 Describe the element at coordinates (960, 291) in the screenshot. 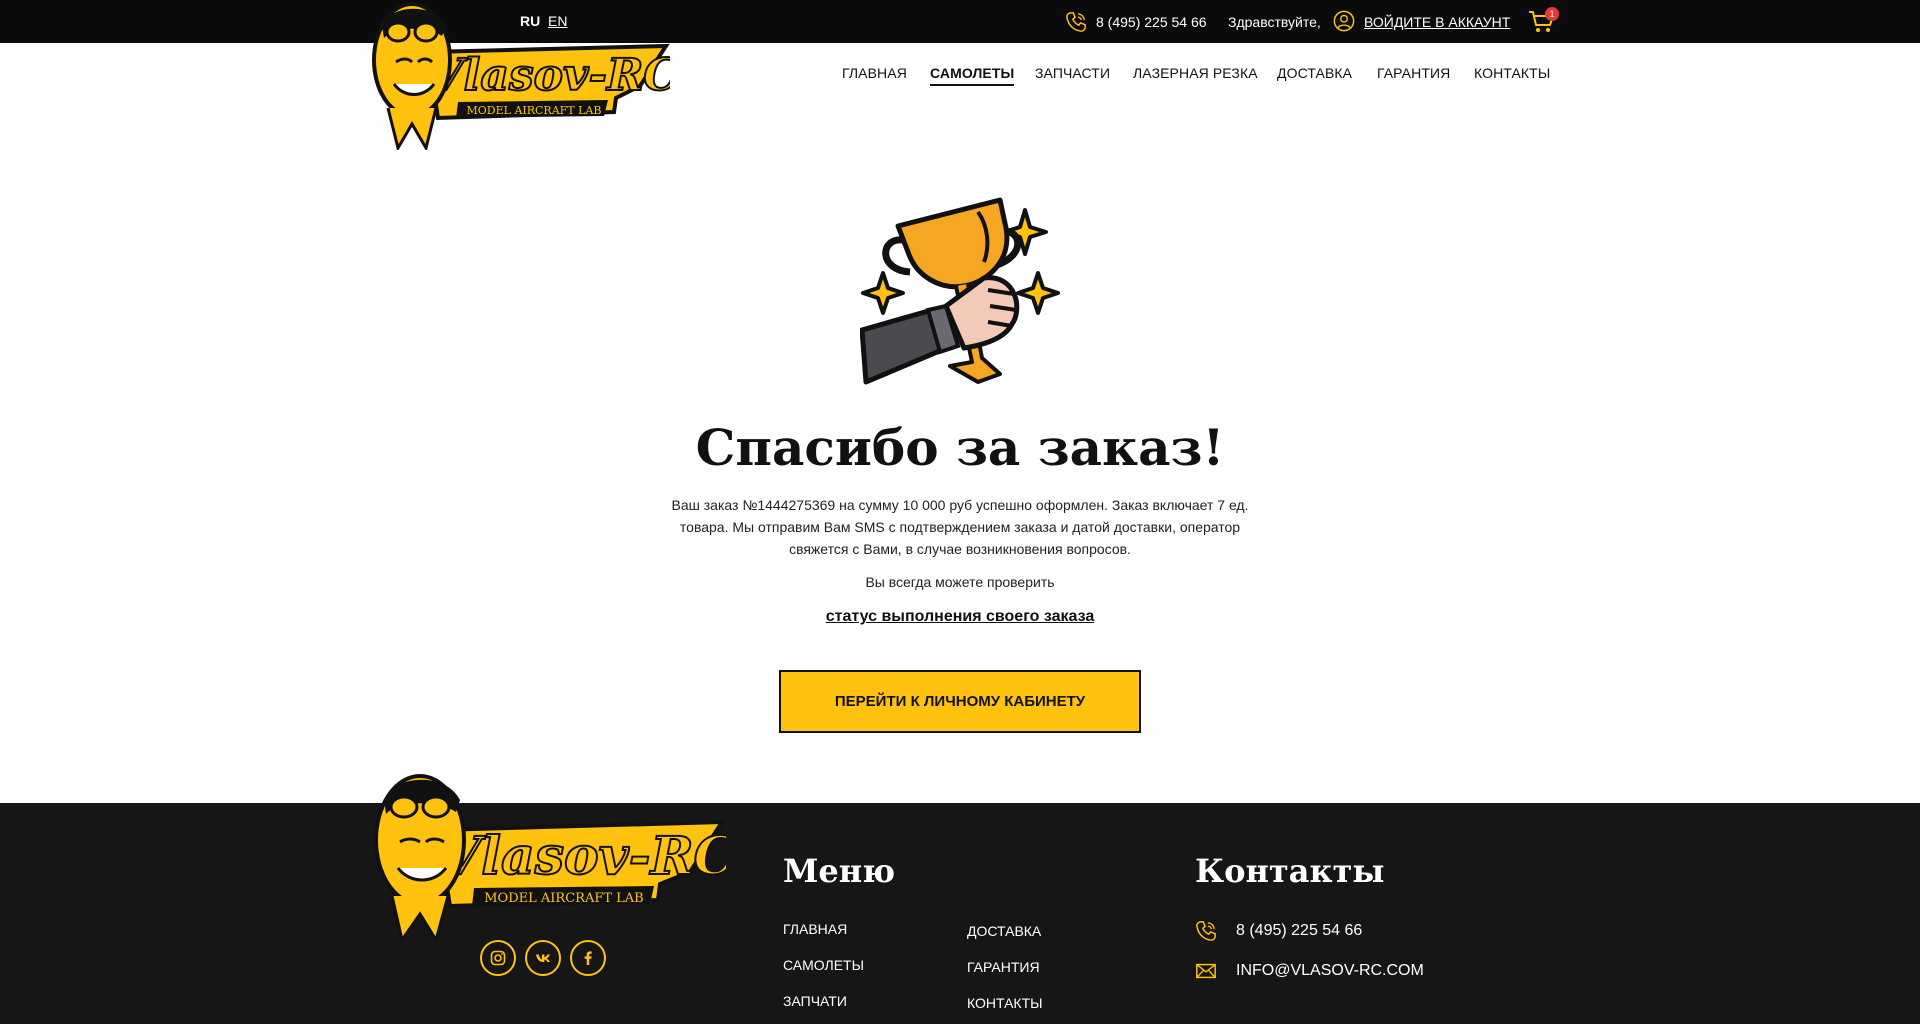

I see `trophy-icon` at that location.